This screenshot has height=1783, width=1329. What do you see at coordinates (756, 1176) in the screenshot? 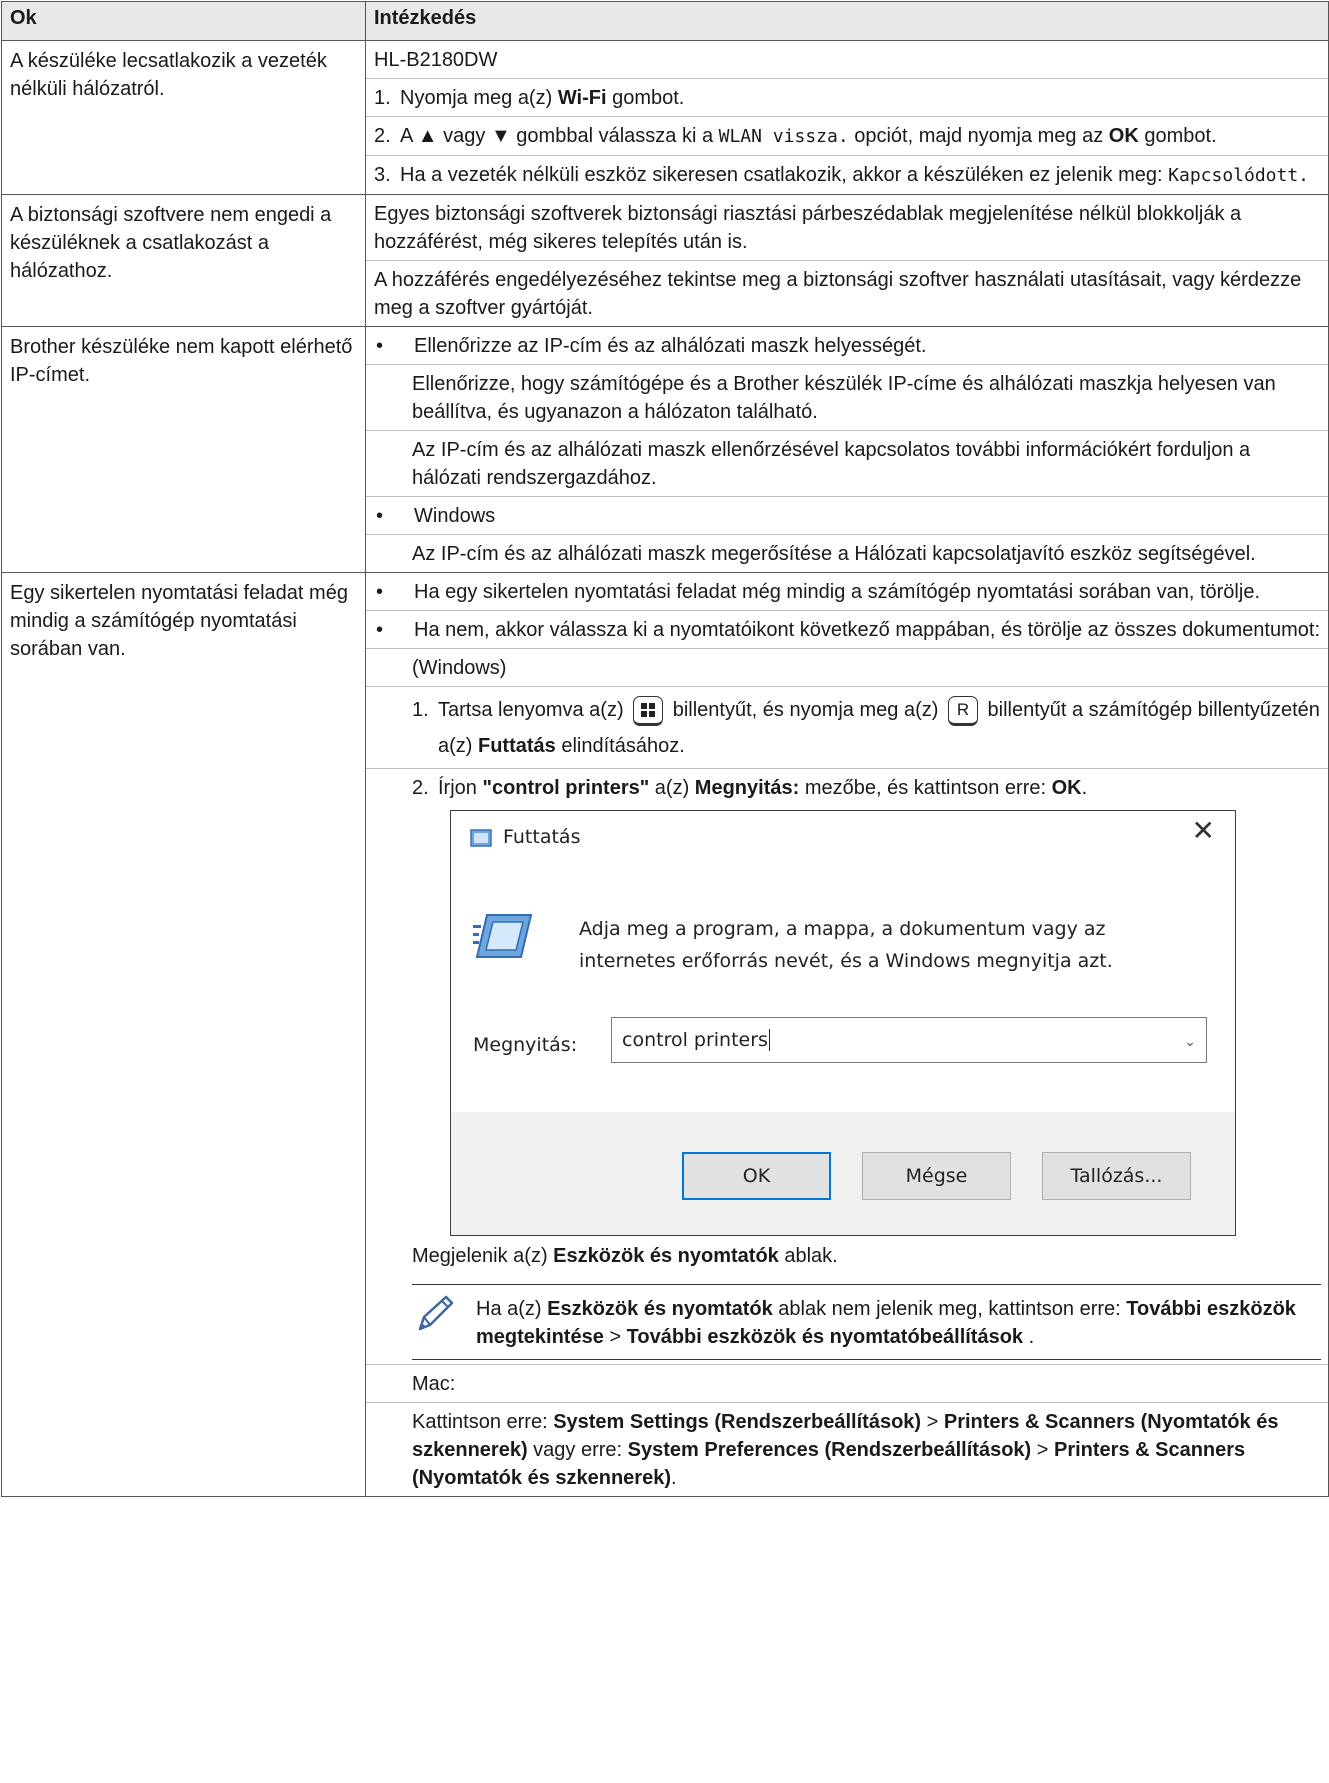
I see `ok-button: OK` at bounding box center [756, 1176].